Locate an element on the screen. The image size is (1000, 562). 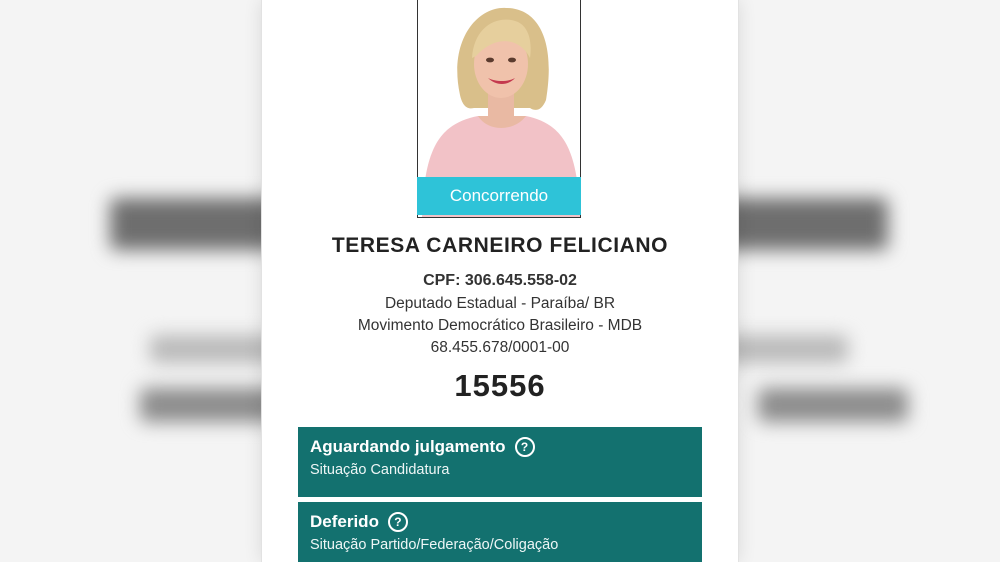
party-situation-title: Deferido is located at coordinates (344, 521).